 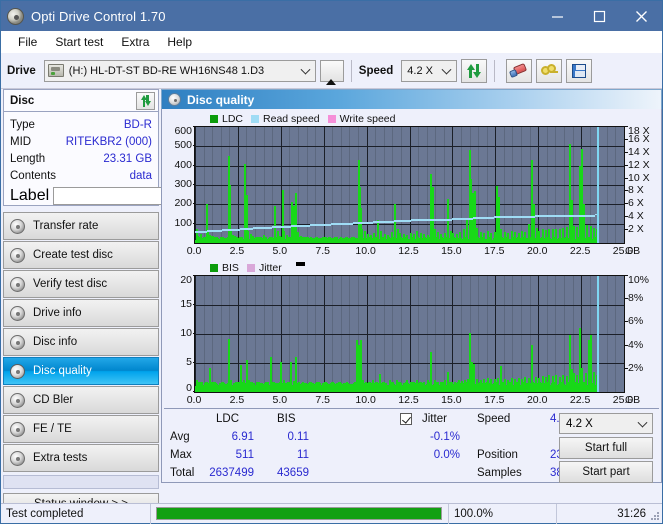 I want to click on legend-label-bis: BIS, so click(x=230, y=268).